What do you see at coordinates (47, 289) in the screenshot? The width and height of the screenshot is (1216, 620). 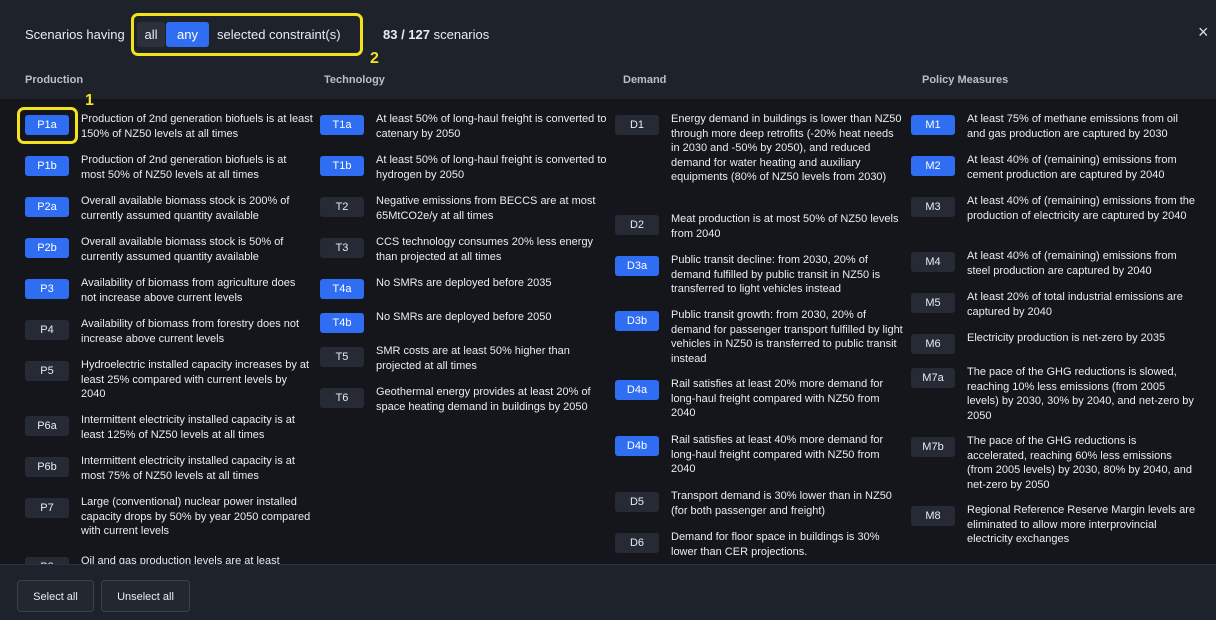 I see `constraint-code-badge: P3` at bounding box center [47, 289].